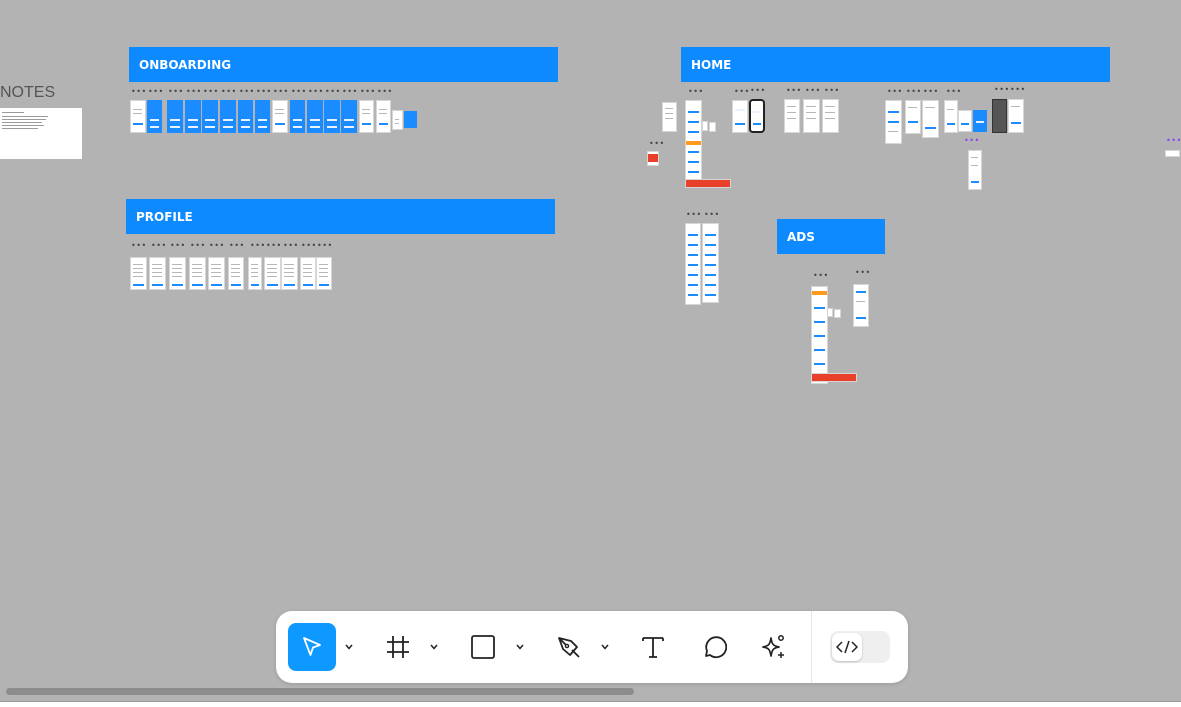  I want to click on move-tool-button, so click(312, 647).